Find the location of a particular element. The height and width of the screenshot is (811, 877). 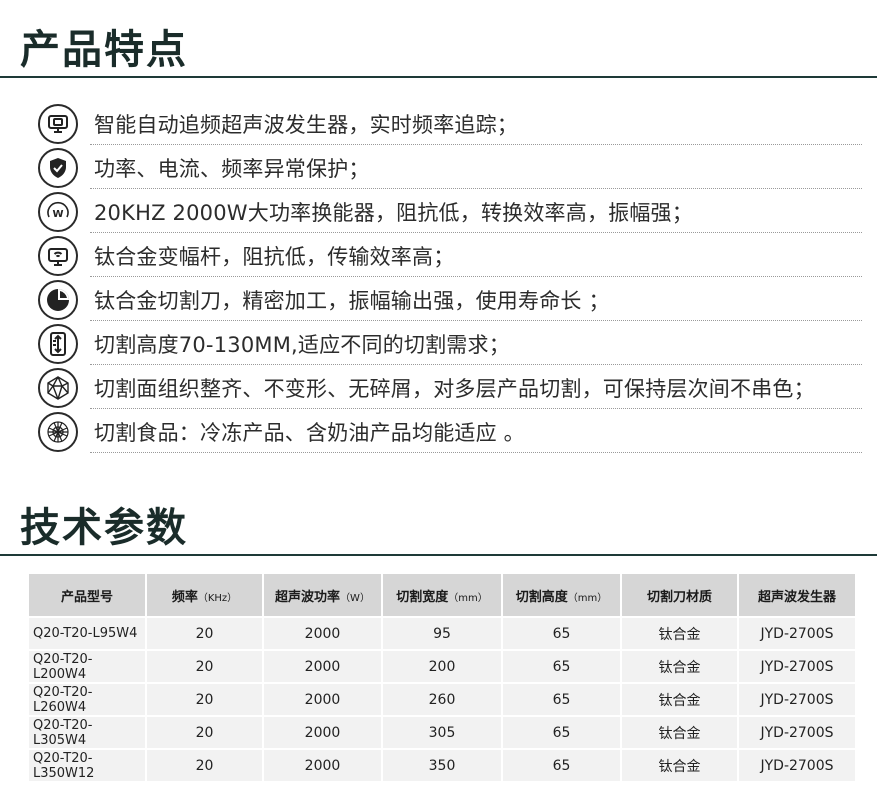

table-row: Q20-T20-L200W4 20 2000 200 65 钛合金 JYD-2700S is located at coordinates (442, 666).